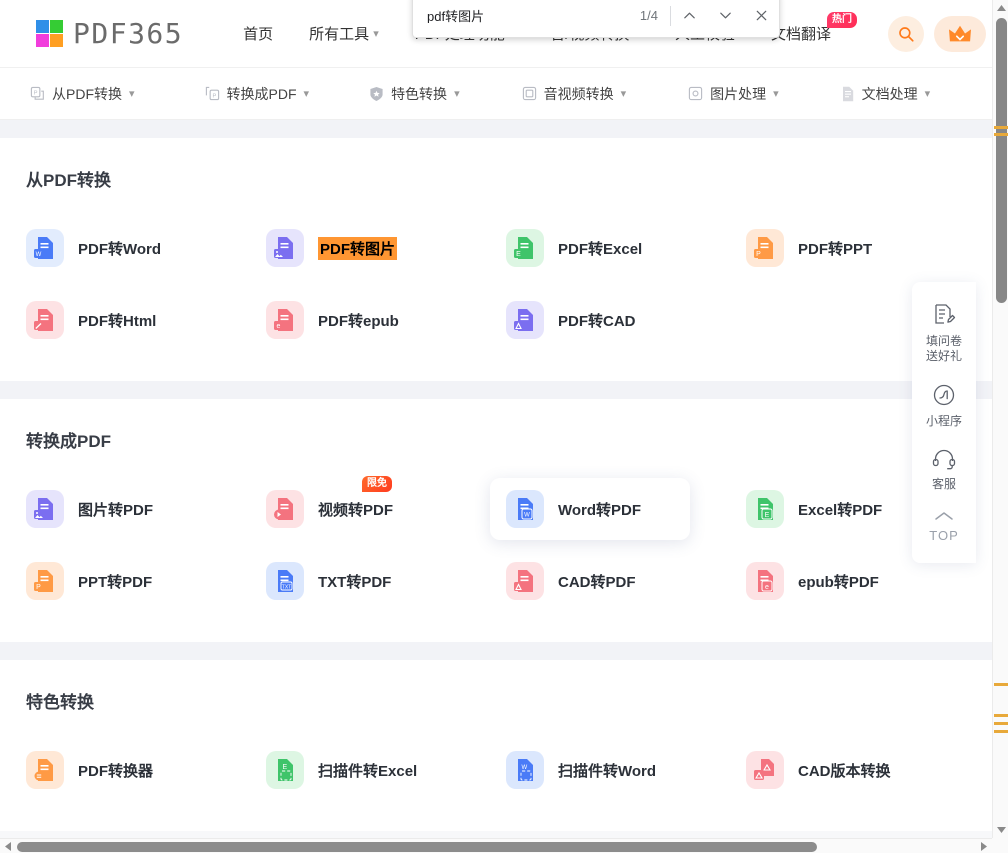 The height and width of the screenshot is (853, 1008). I want to click on find-in-page-bar: 1/4, so click(596, 19).